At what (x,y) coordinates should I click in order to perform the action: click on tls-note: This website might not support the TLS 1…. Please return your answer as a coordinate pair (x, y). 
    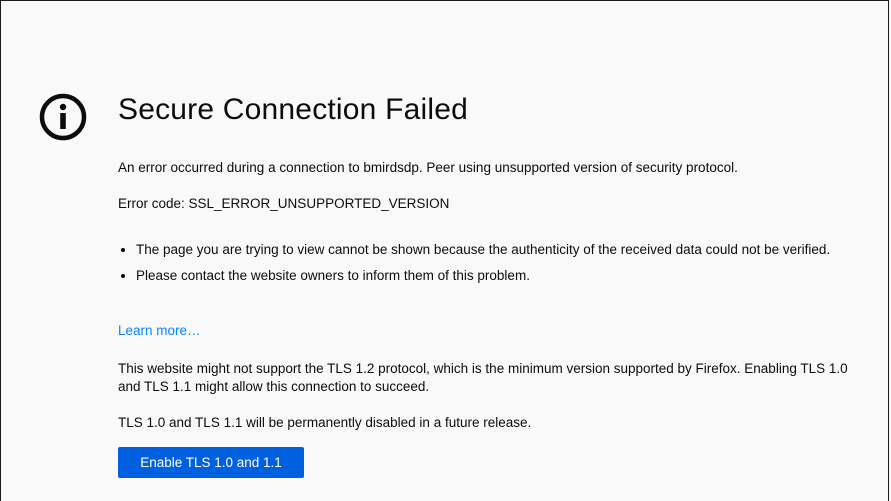
    Looking at the image, I should click on (483, 377).